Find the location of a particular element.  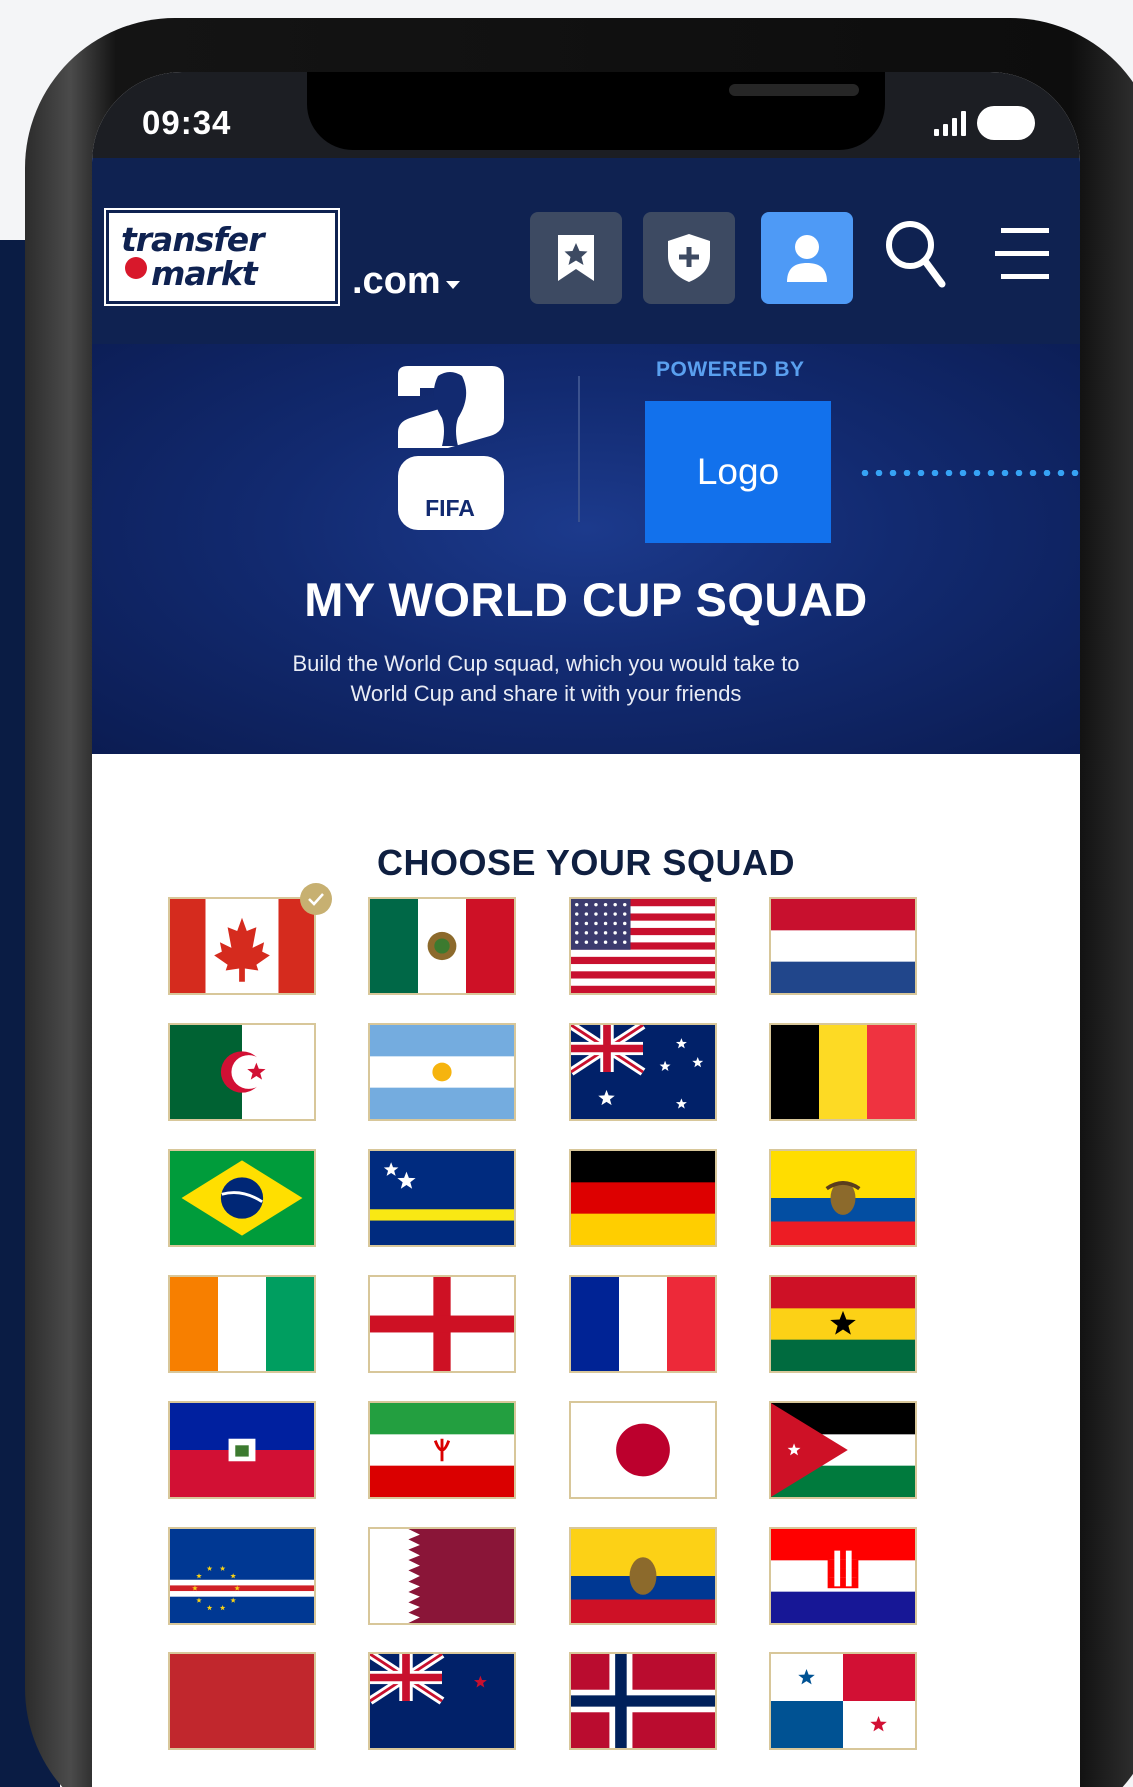

transfermarkt-logo: transfer markt is located at coordinates (222, 257).